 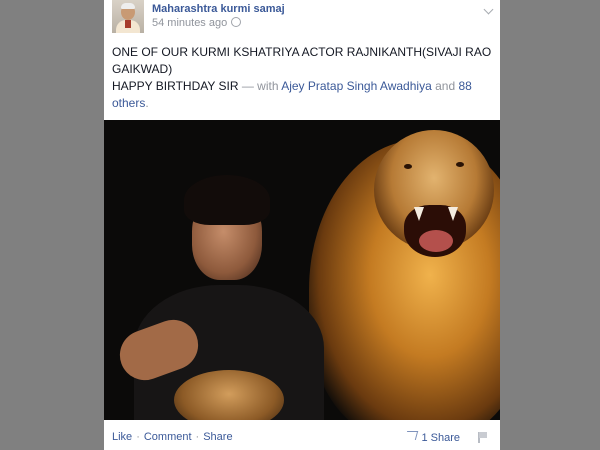 What do you see at coordinates (483, 435) in the screenshot?
I see `flag-cloth` at bounding box center [483, 435].